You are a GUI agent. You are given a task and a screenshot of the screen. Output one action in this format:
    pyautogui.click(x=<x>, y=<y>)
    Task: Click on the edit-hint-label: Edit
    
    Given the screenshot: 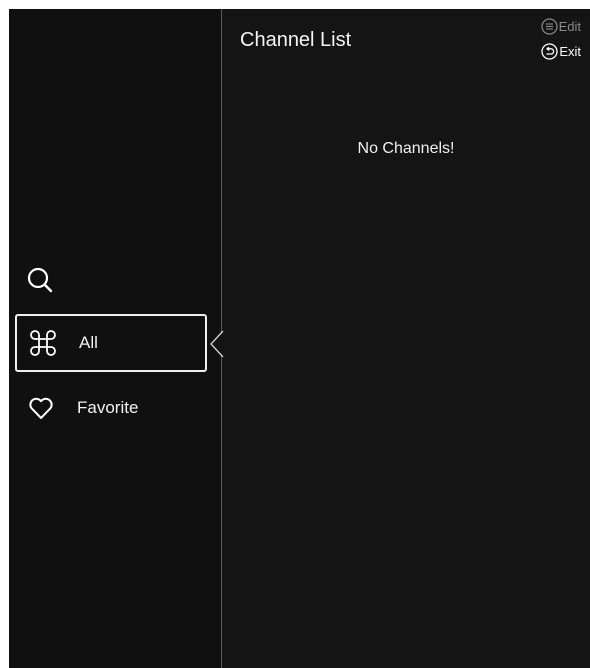 What is the action you would take?
    pyautogui.click(x=569, y=26)
    